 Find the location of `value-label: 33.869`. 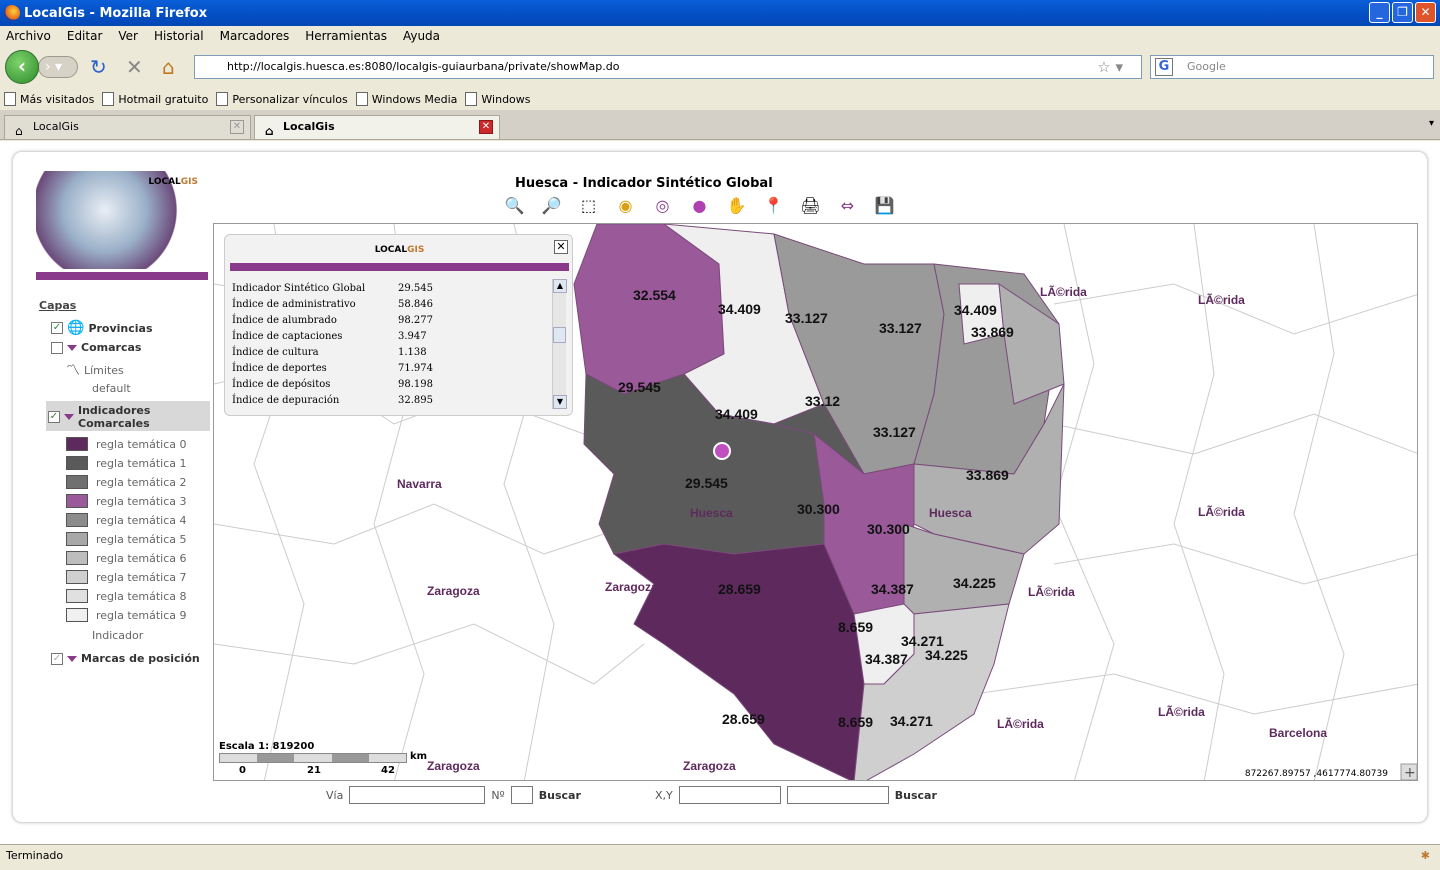

value-label: 33.869 is located at coordinates (987, 475).